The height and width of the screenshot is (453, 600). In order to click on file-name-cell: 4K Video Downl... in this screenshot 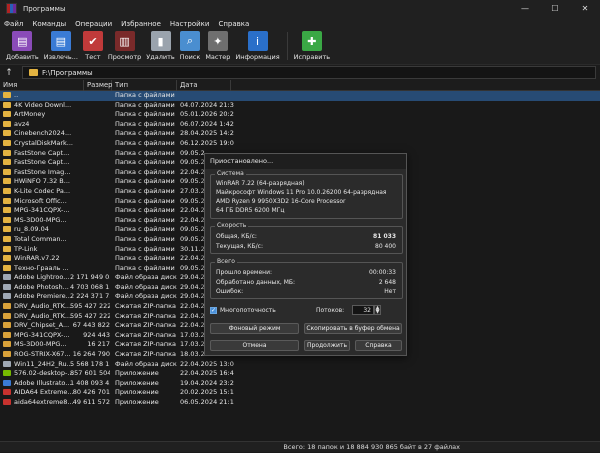, I will do `click(41, 106)`.